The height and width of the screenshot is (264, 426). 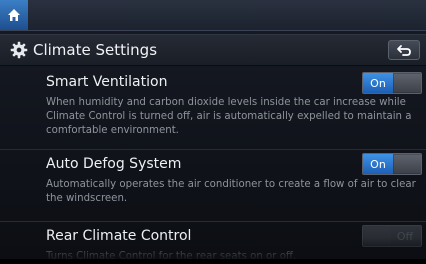 What do you see at coordinates (405, 236) in the screenshot?
I see `toggle-off-label: Off` at bounding box center [405, 236].